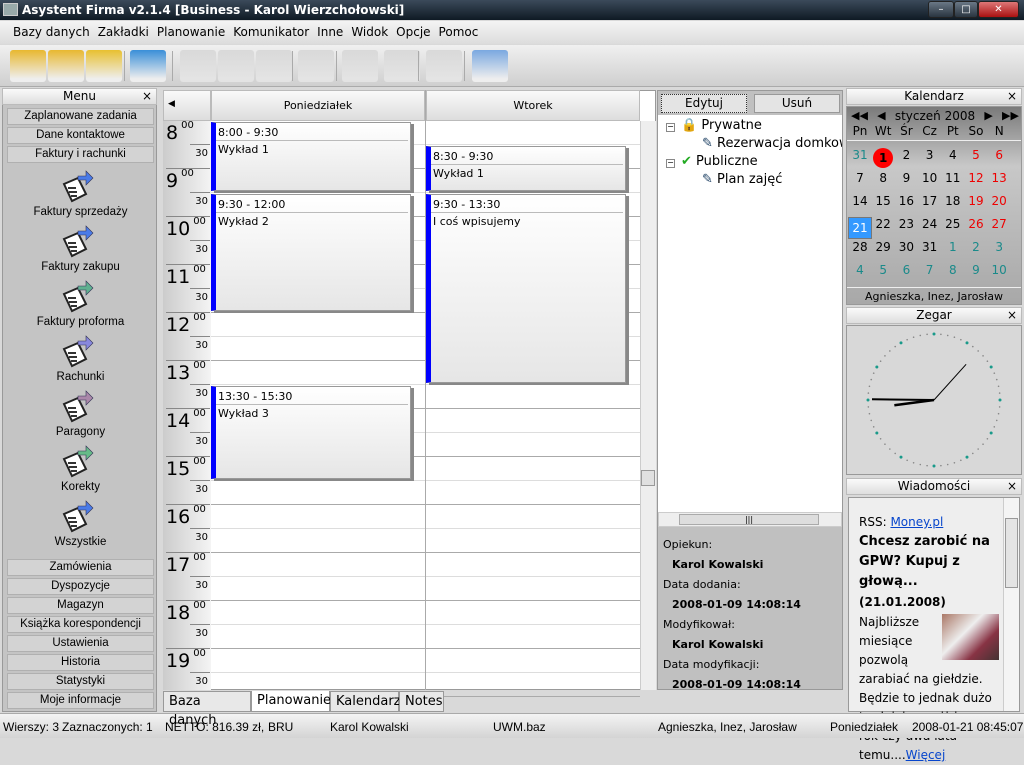  Describe the element at coordinates (316, 66) in the screenshot. I see `check-icon` at that location.